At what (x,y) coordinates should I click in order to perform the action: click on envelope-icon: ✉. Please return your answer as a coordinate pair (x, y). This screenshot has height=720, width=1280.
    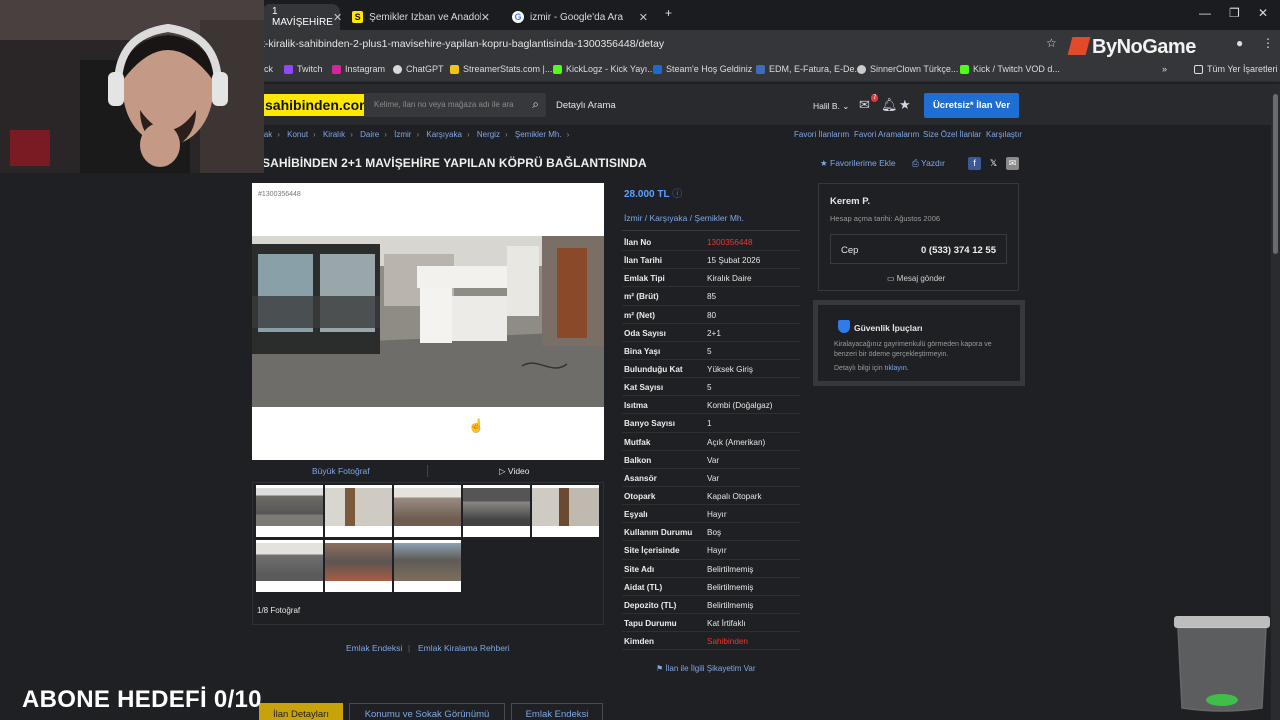
    Looking at the image, I should click on (864, 105).